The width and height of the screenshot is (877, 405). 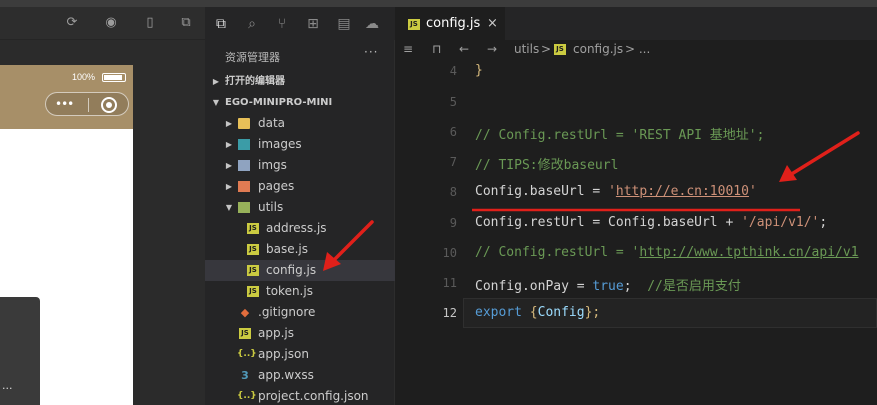 I want to click on tree-file-base-js: JS base.js, so click(x=300, y=249).